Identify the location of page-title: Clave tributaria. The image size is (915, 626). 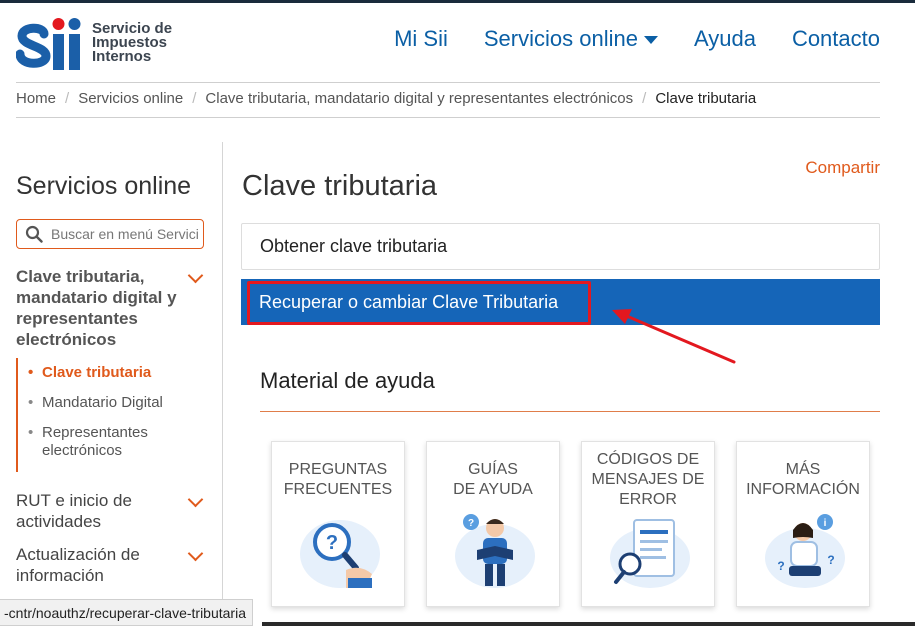
(340, 186).